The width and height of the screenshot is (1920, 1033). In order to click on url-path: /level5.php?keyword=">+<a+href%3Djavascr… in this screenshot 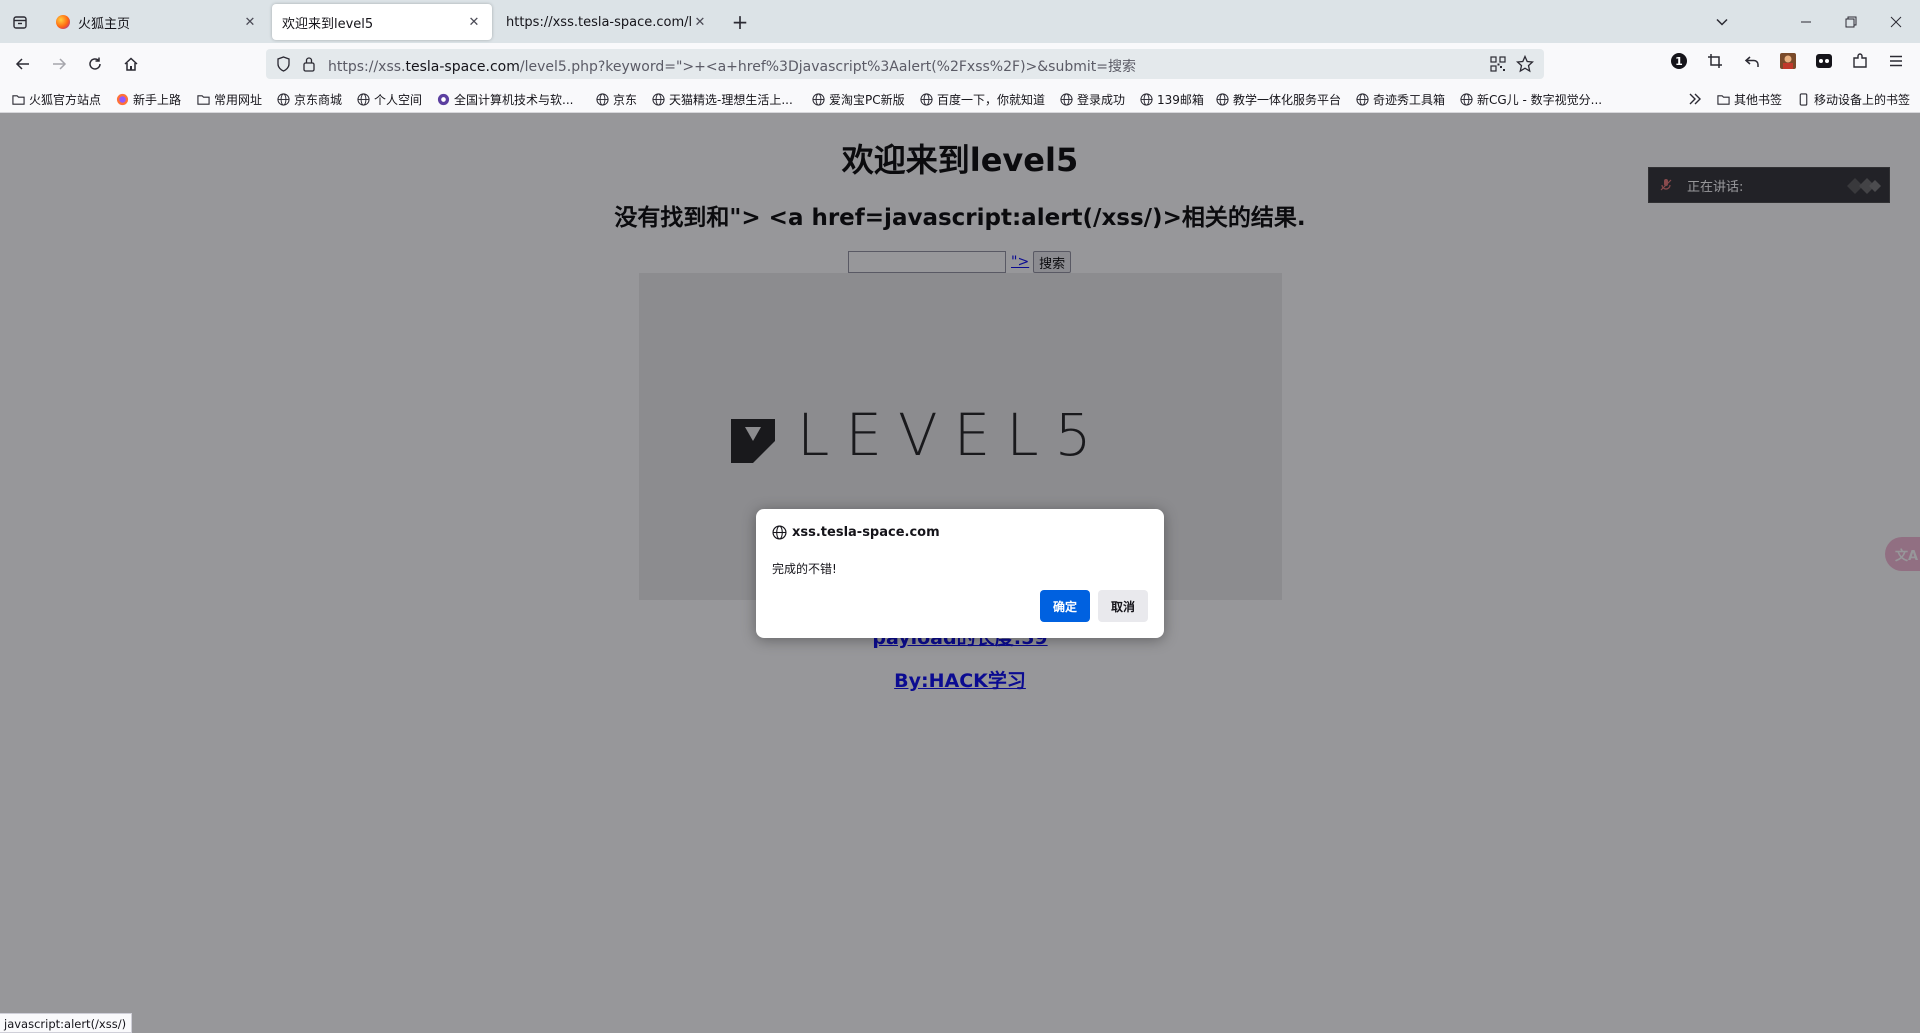, I will do `click(827, 67)`.